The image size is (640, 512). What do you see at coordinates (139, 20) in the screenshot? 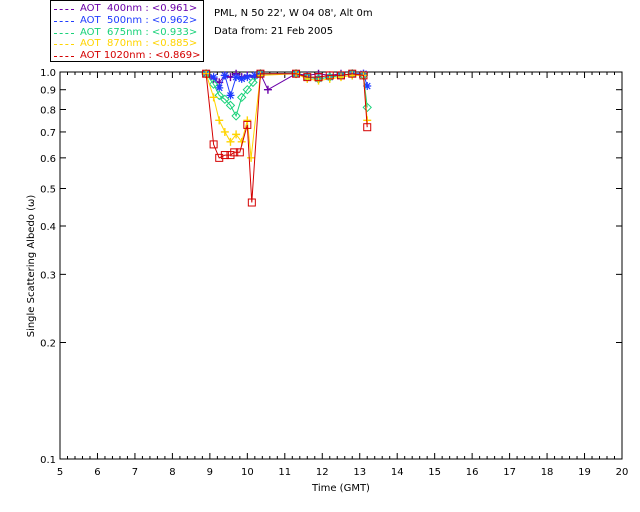
I see `legend-label: AOT 500nm : <0.962>` at bounding box center [139, 20].